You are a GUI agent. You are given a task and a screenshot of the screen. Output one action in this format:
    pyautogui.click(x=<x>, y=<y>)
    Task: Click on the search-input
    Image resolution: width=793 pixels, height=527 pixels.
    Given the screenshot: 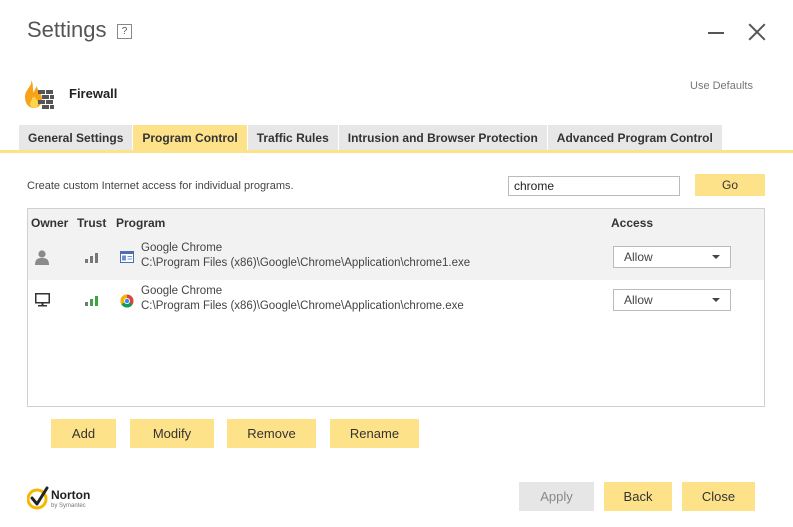 What is the action you would take?
    pyautogui.click(x=594, y=186)
    